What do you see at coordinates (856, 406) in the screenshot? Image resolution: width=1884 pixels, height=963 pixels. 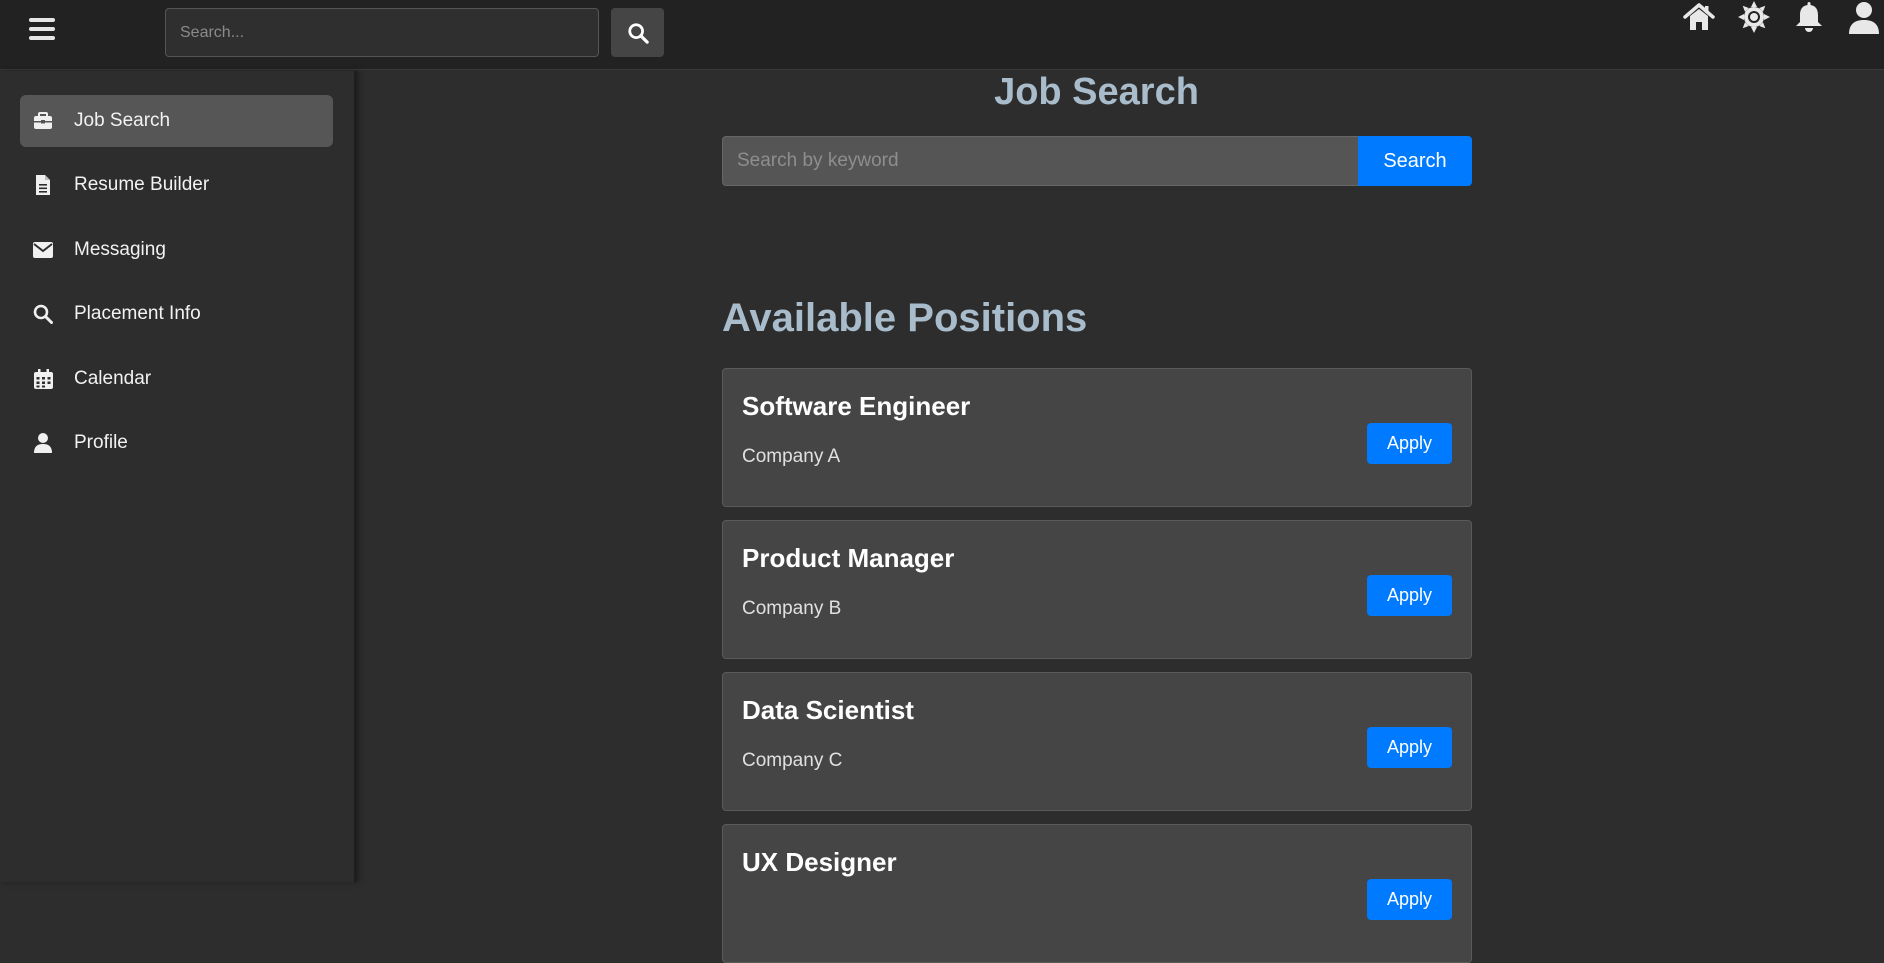 I see `job-title: Software Engineer` at bounding box center [856, 406].